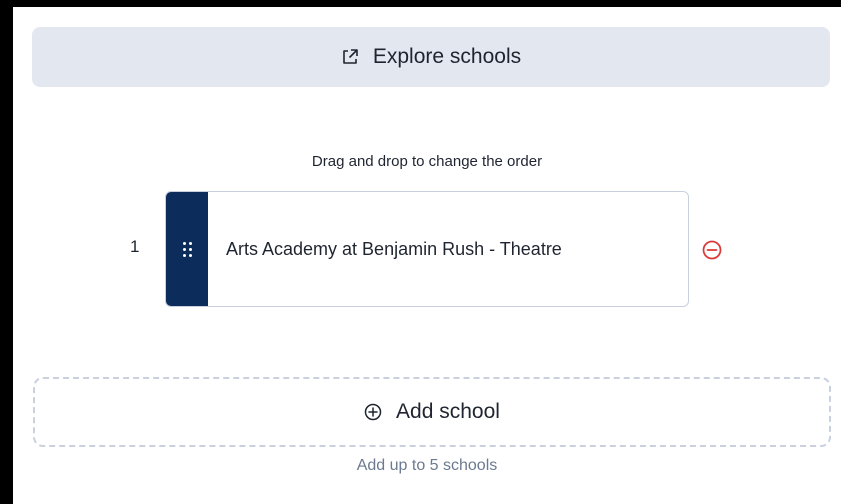  I want to click on explore-schools-label: Explore schools, so click(447, 56).